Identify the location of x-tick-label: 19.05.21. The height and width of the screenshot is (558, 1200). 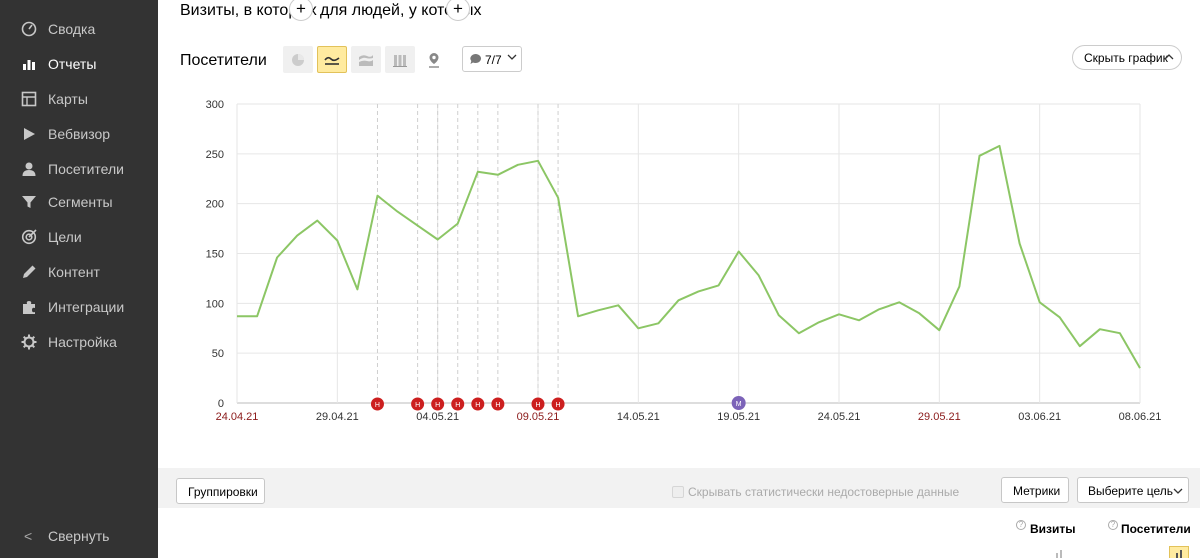
(738, 417).